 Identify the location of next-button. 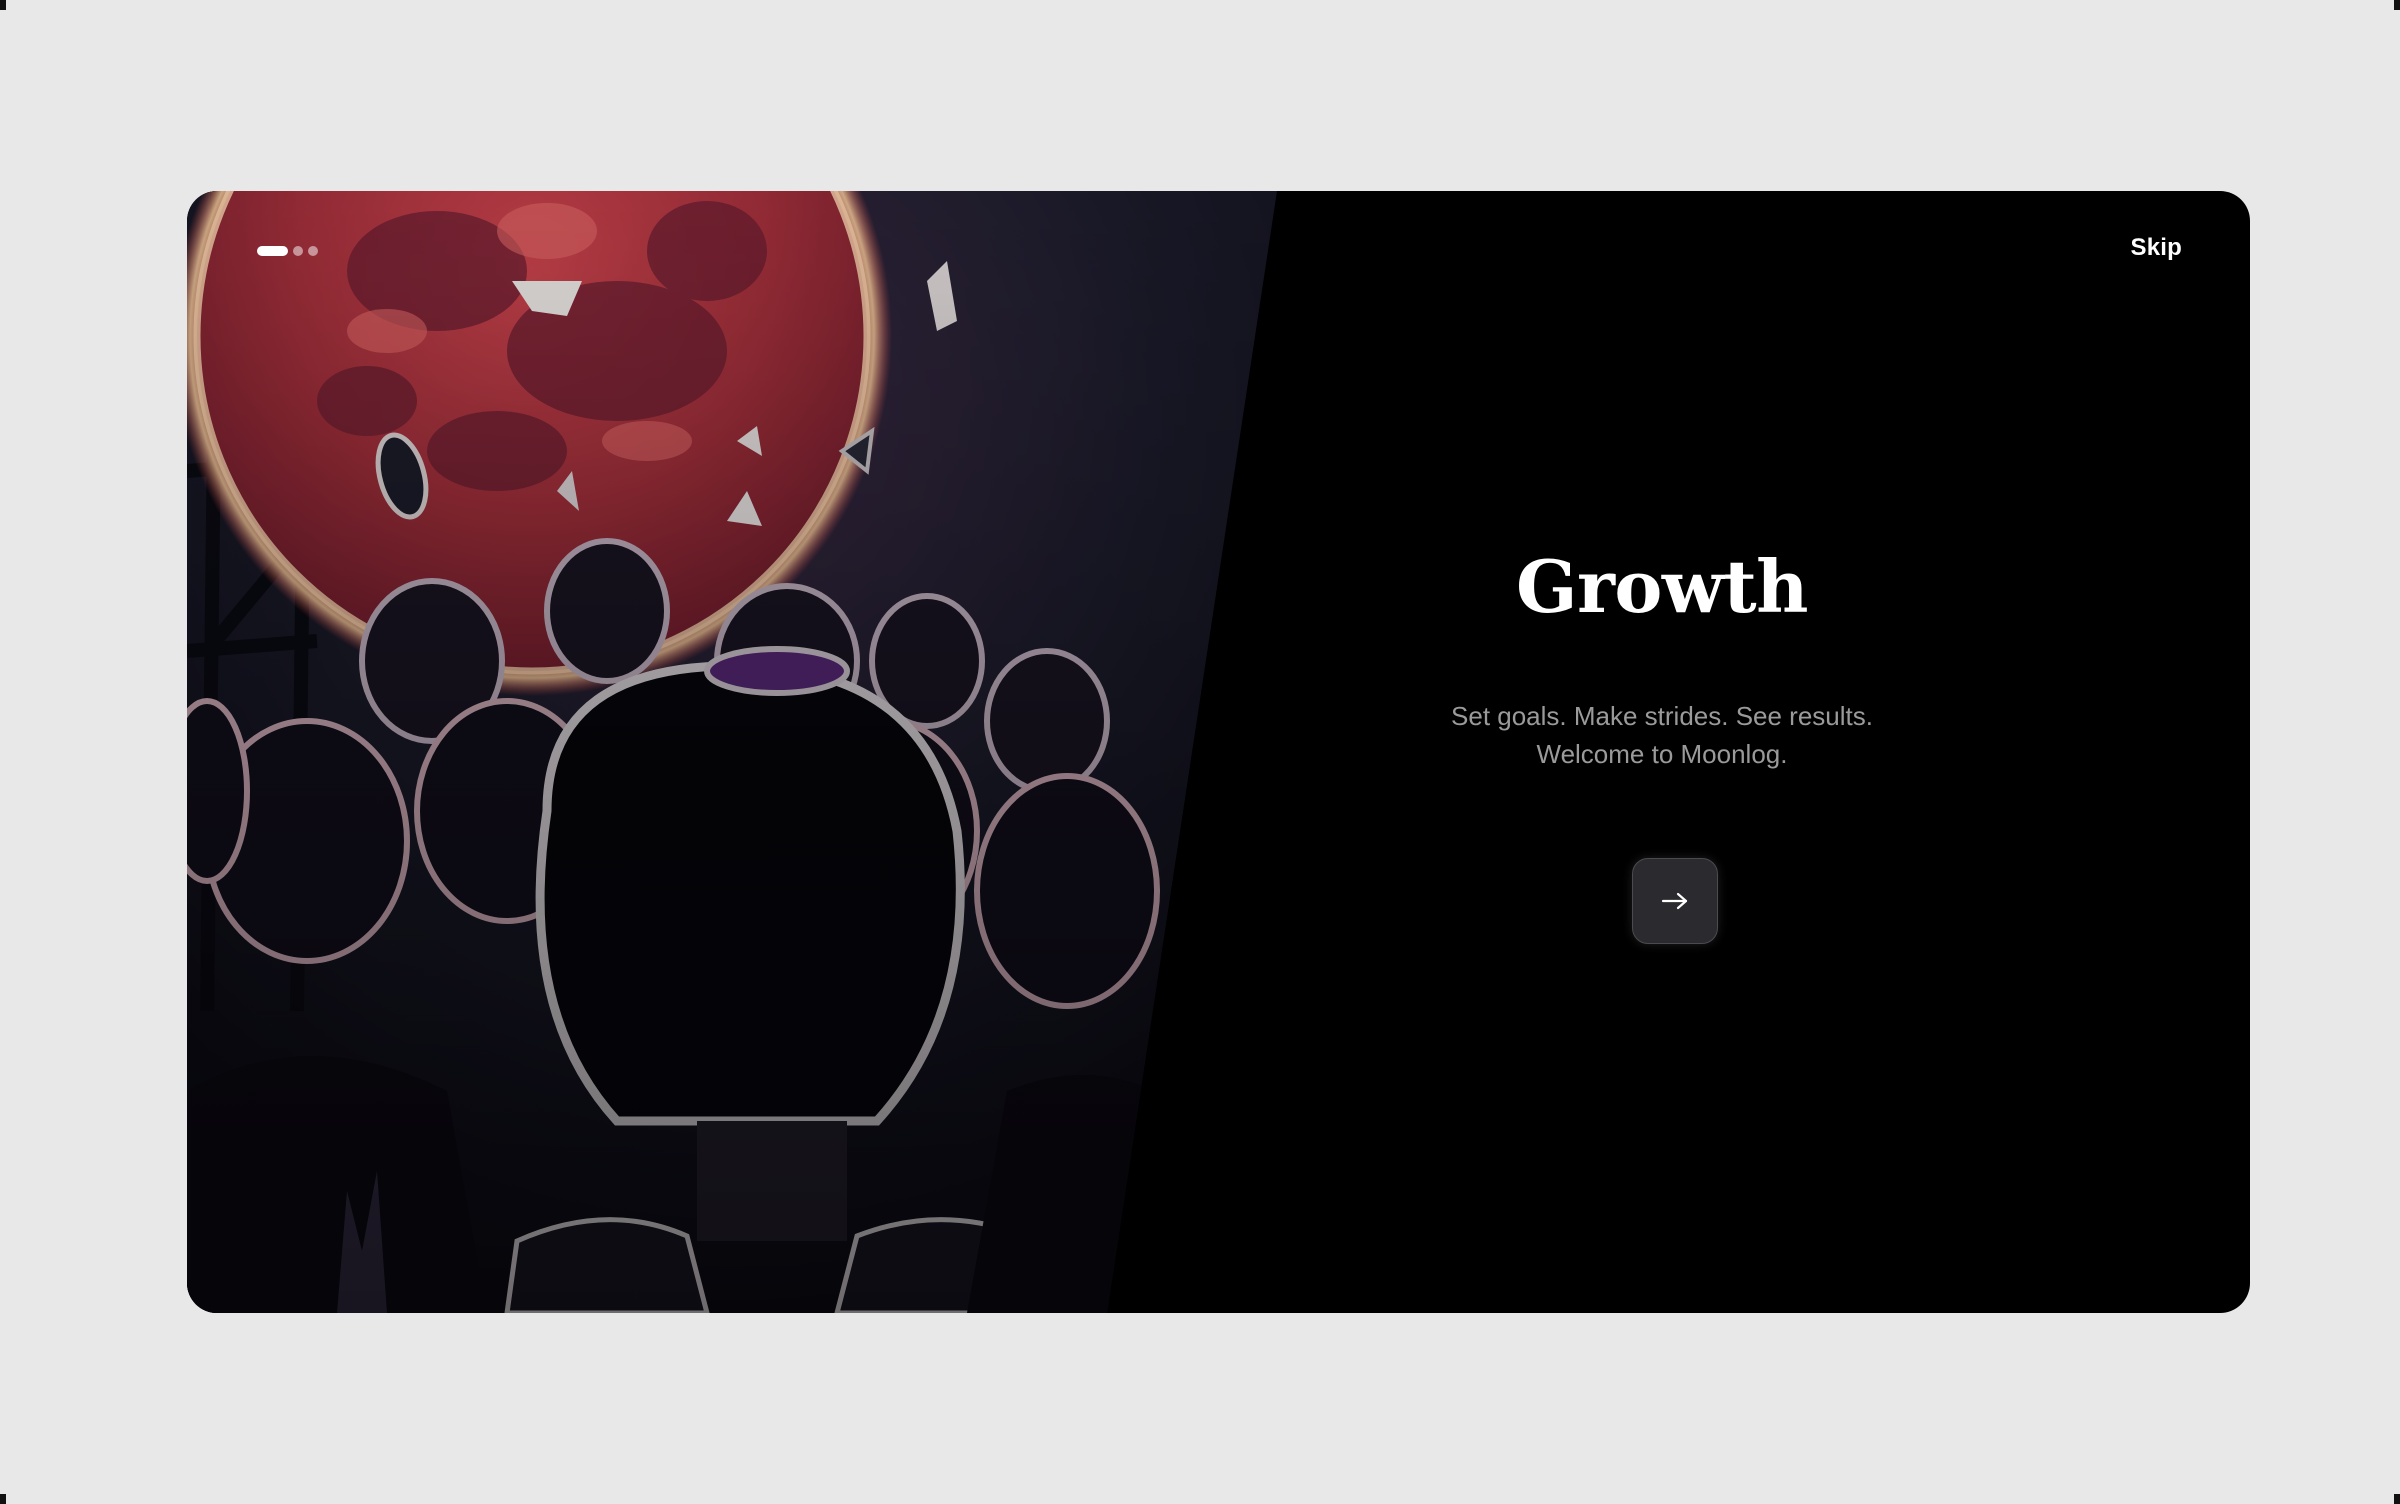
(1675, 901).